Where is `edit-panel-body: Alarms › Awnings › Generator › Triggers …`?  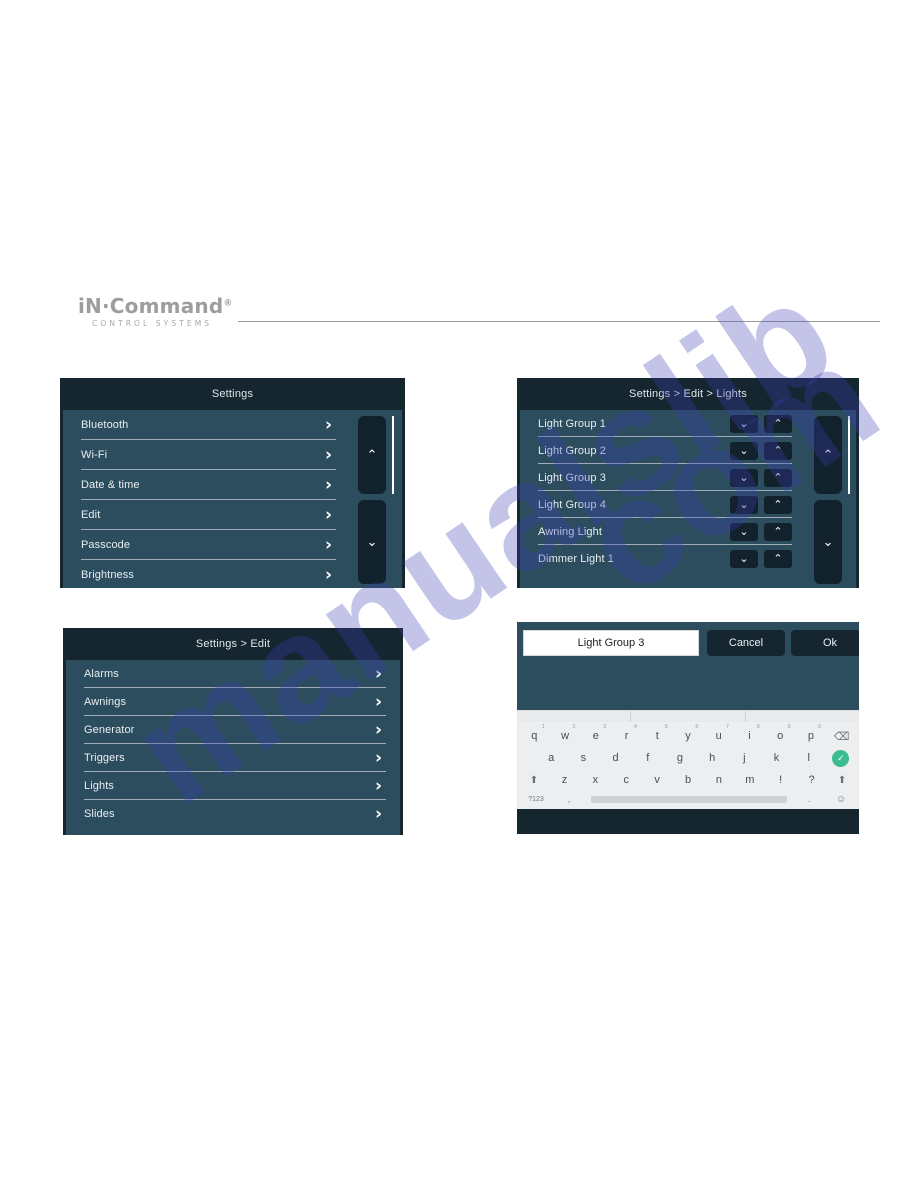 edit-panel-body: Alarms › Awnings › Generator › Triggers … is located at coordinates (233, 747).